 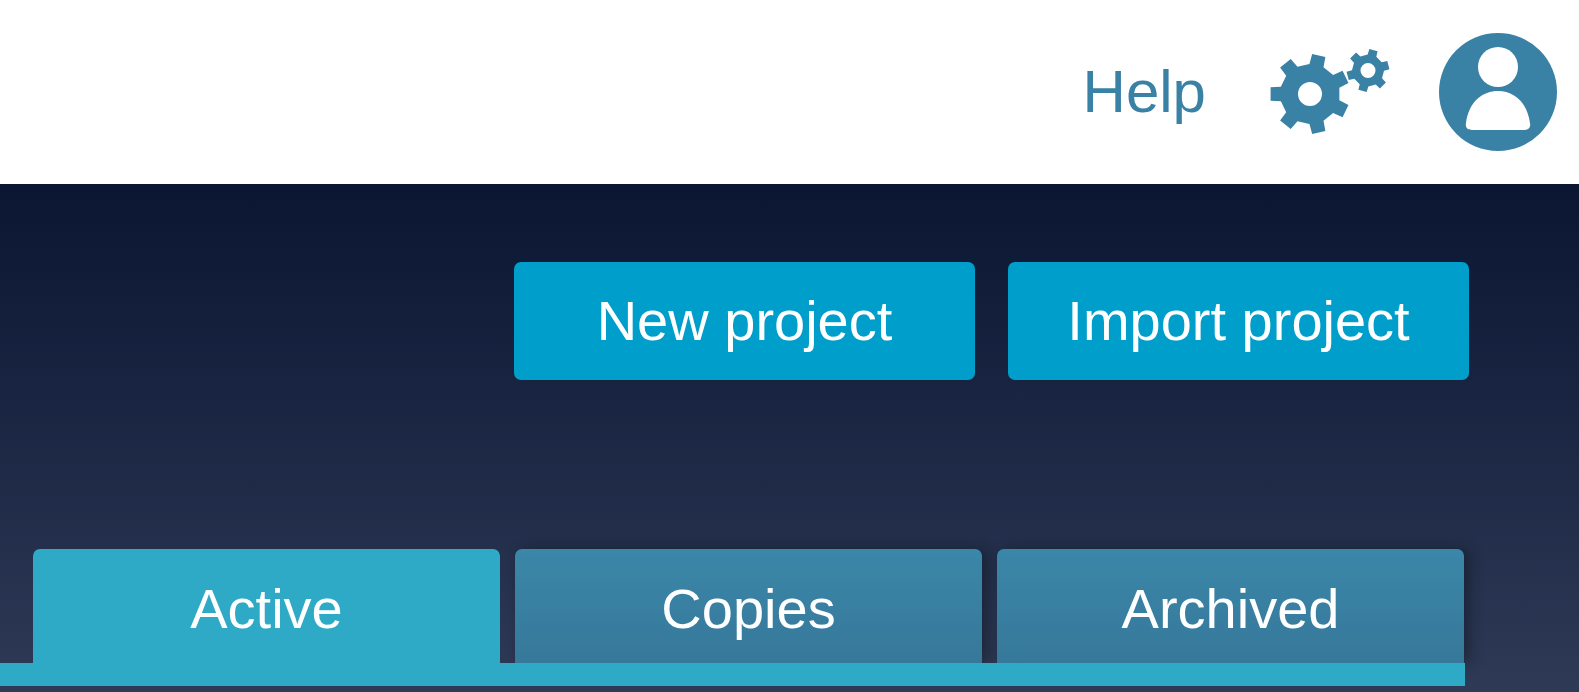 What do you see at coordinates (266, 606) in the screenshot?
I see `tab: Active` at bounding box center [266, 606].